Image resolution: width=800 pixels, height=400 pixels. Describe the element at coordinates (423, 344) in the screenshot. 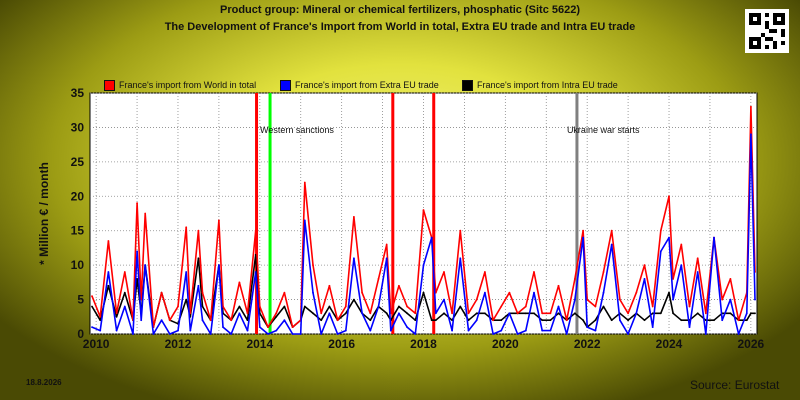

I see `x-tick-label: 2018` at that location.